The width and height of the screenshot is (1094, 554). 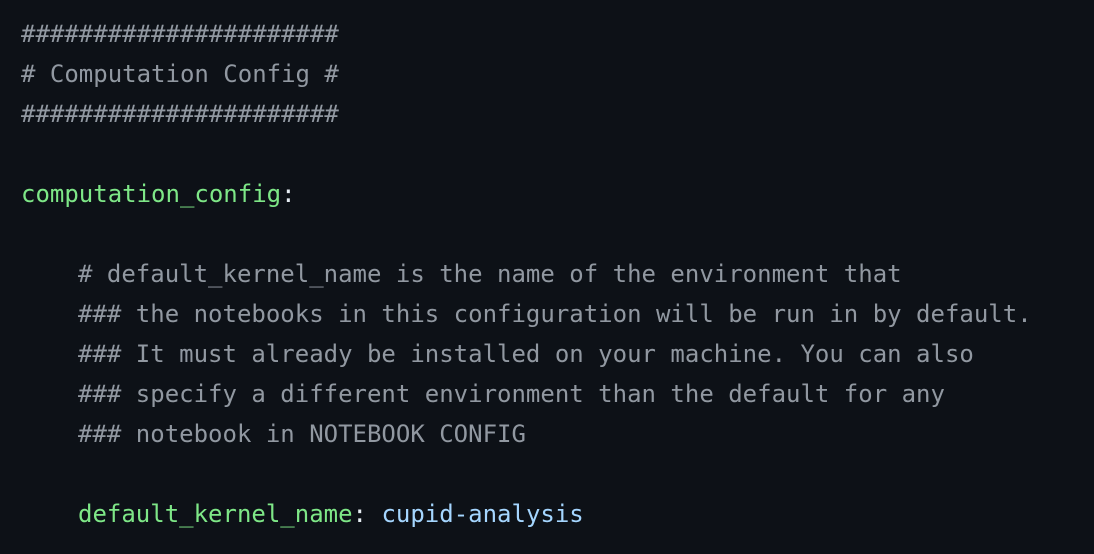 I want to click on kernel-name-line: default_kernel_name: cupid-analysis, so click(x=557, y=514).